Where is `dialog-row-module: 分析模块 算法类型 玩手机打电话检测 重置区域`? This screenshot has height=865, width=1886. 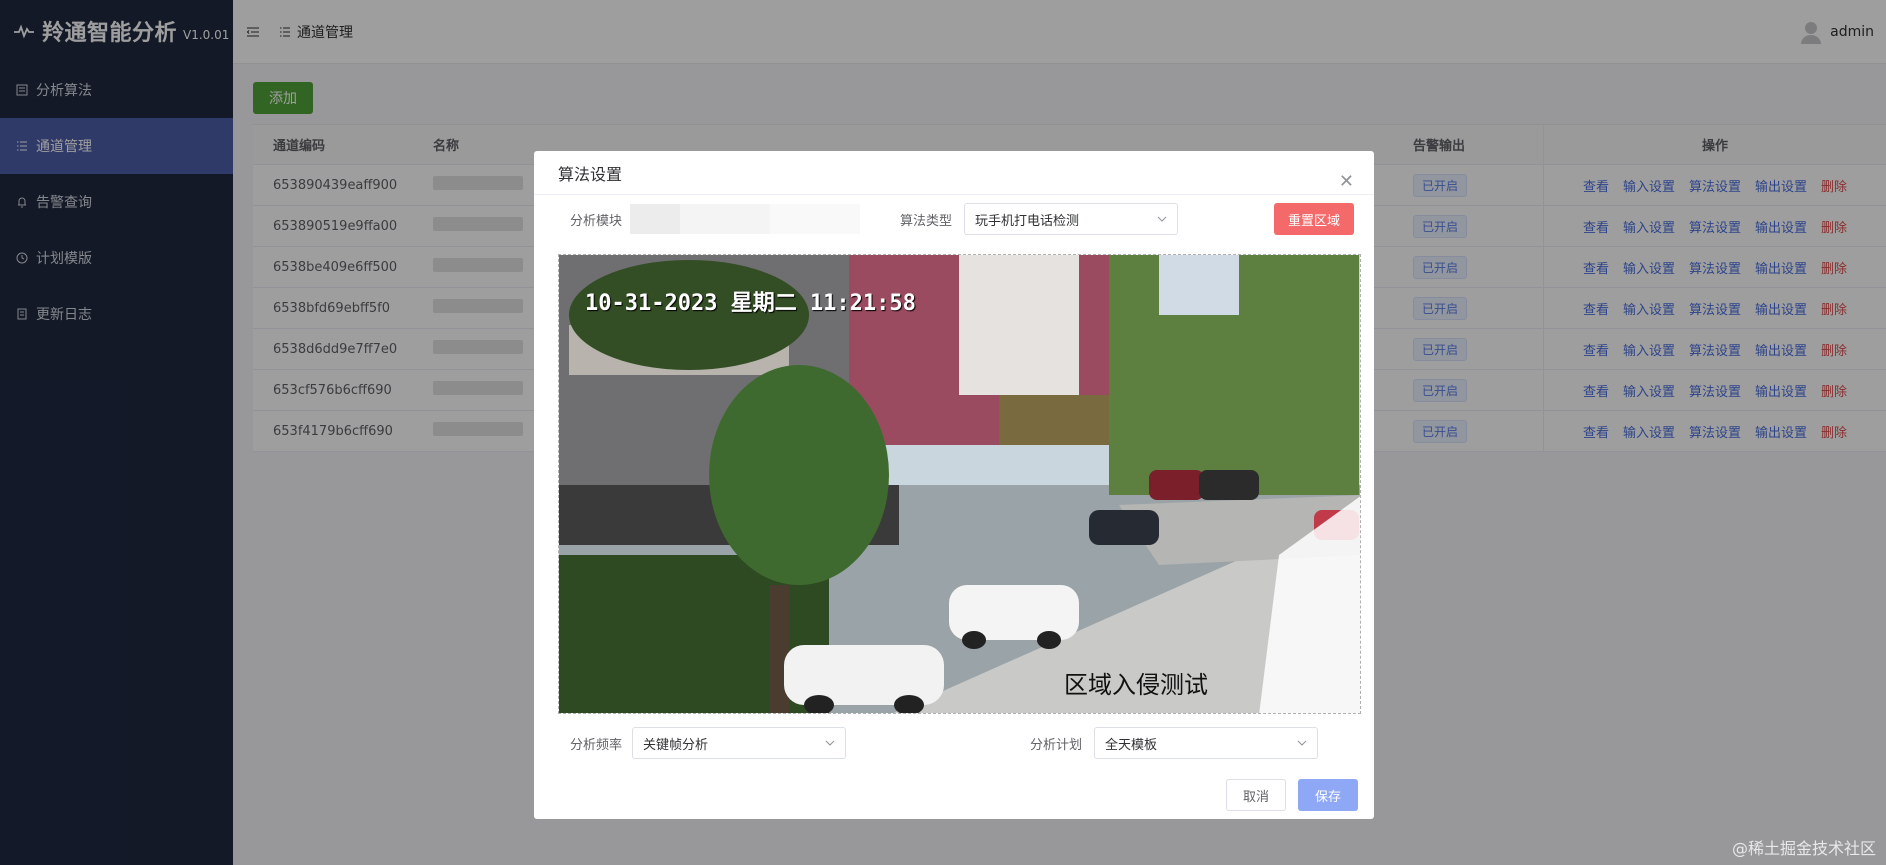
dialog-row-module: 分析模块 算法类型 玩手机打电话检测 重置区域 is located at coordinates (954, 219).